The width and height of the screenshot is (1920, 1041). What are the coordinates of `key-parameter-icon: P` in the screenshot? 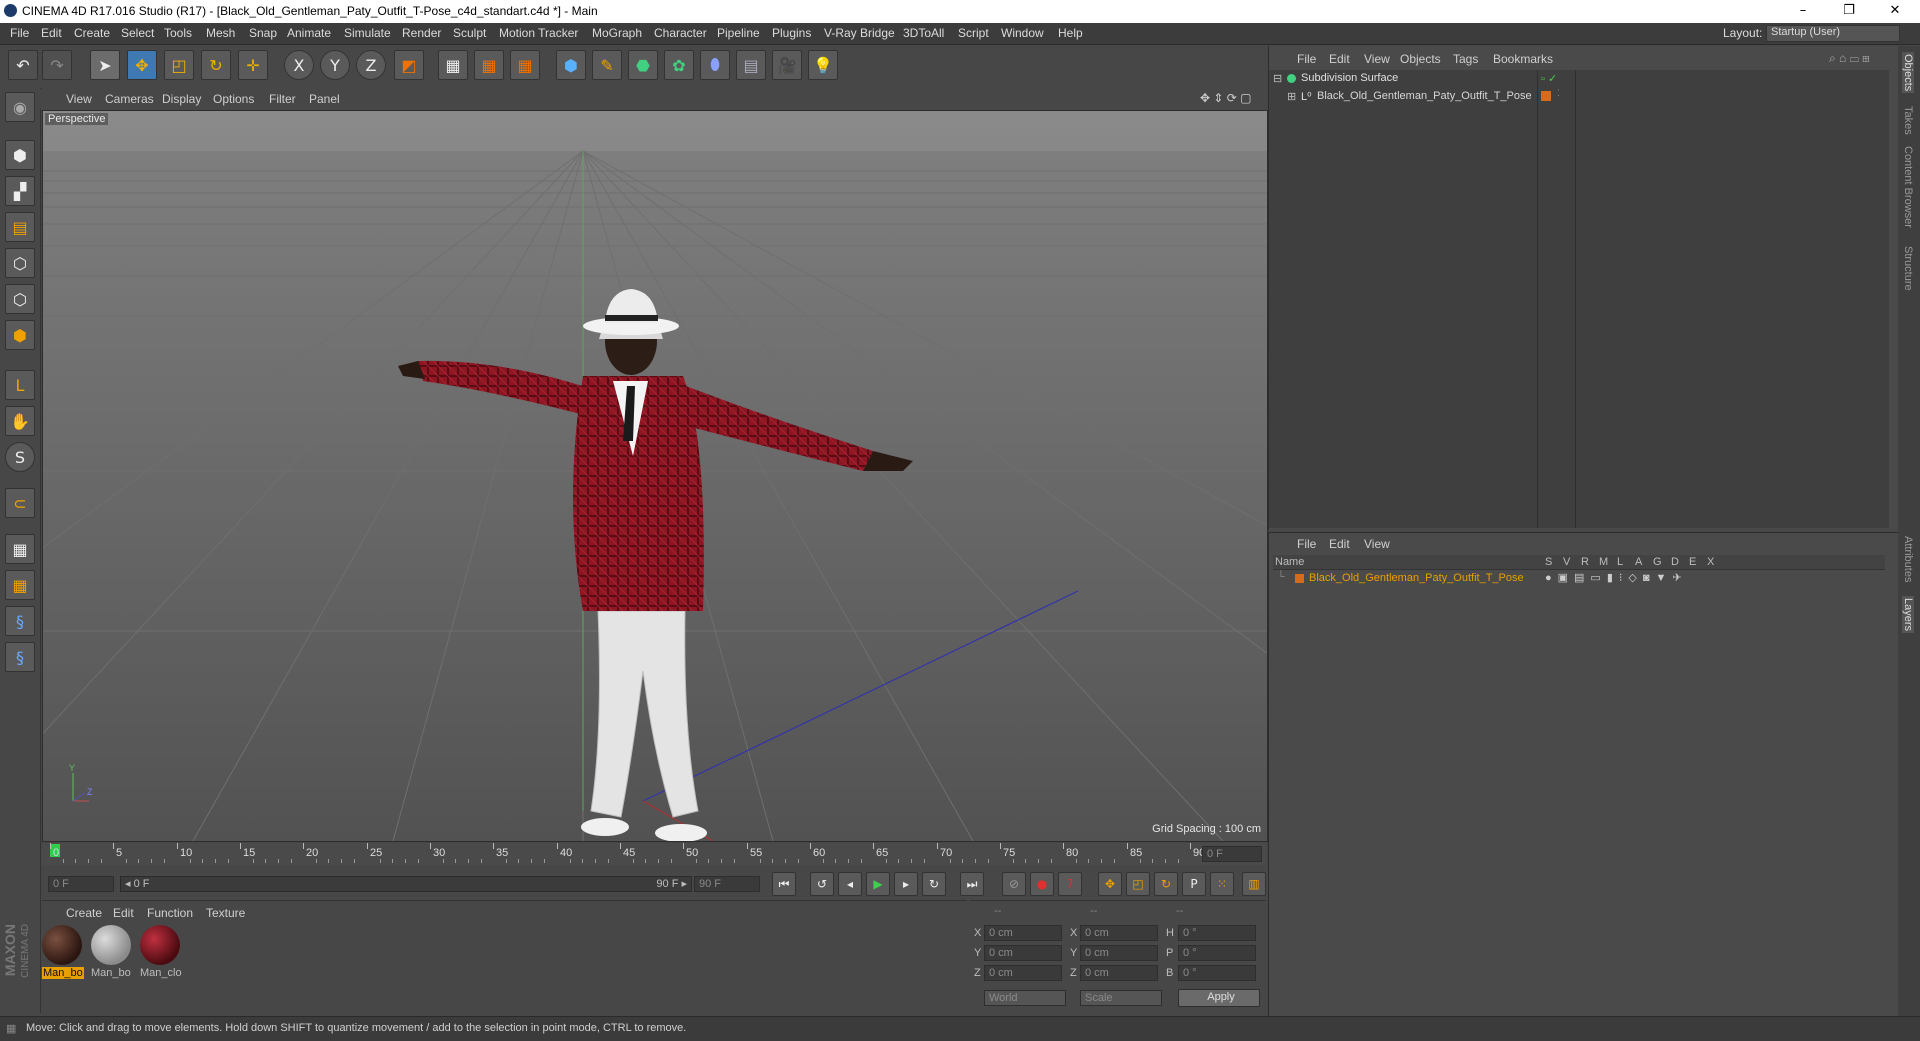 It's located at (1194, 884).